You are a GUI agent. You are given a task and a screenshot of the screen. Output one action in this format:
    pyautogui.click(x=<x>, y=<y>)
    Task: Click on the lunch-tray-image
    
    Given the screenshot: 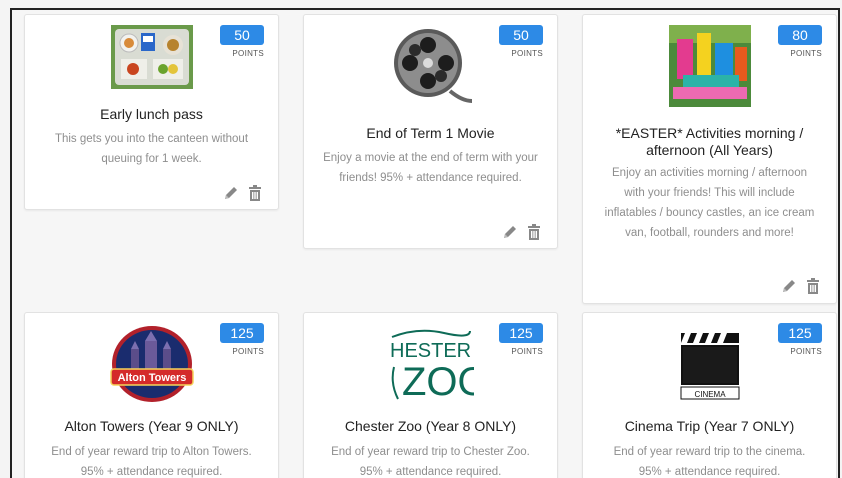 What is the action you would take?
    pyautogui.click(x=151, y=57)
    